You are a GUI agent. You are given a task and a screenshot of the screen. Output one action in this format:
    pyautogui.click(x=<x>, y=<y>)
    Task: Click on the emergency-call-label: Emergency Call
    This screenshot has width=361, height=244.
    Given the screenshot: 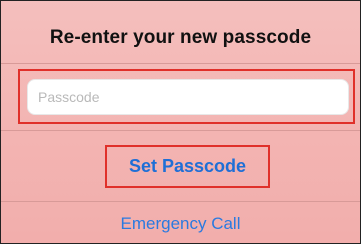 What is the action you would take?
    pyautogui.click(x=180, y=223)
    